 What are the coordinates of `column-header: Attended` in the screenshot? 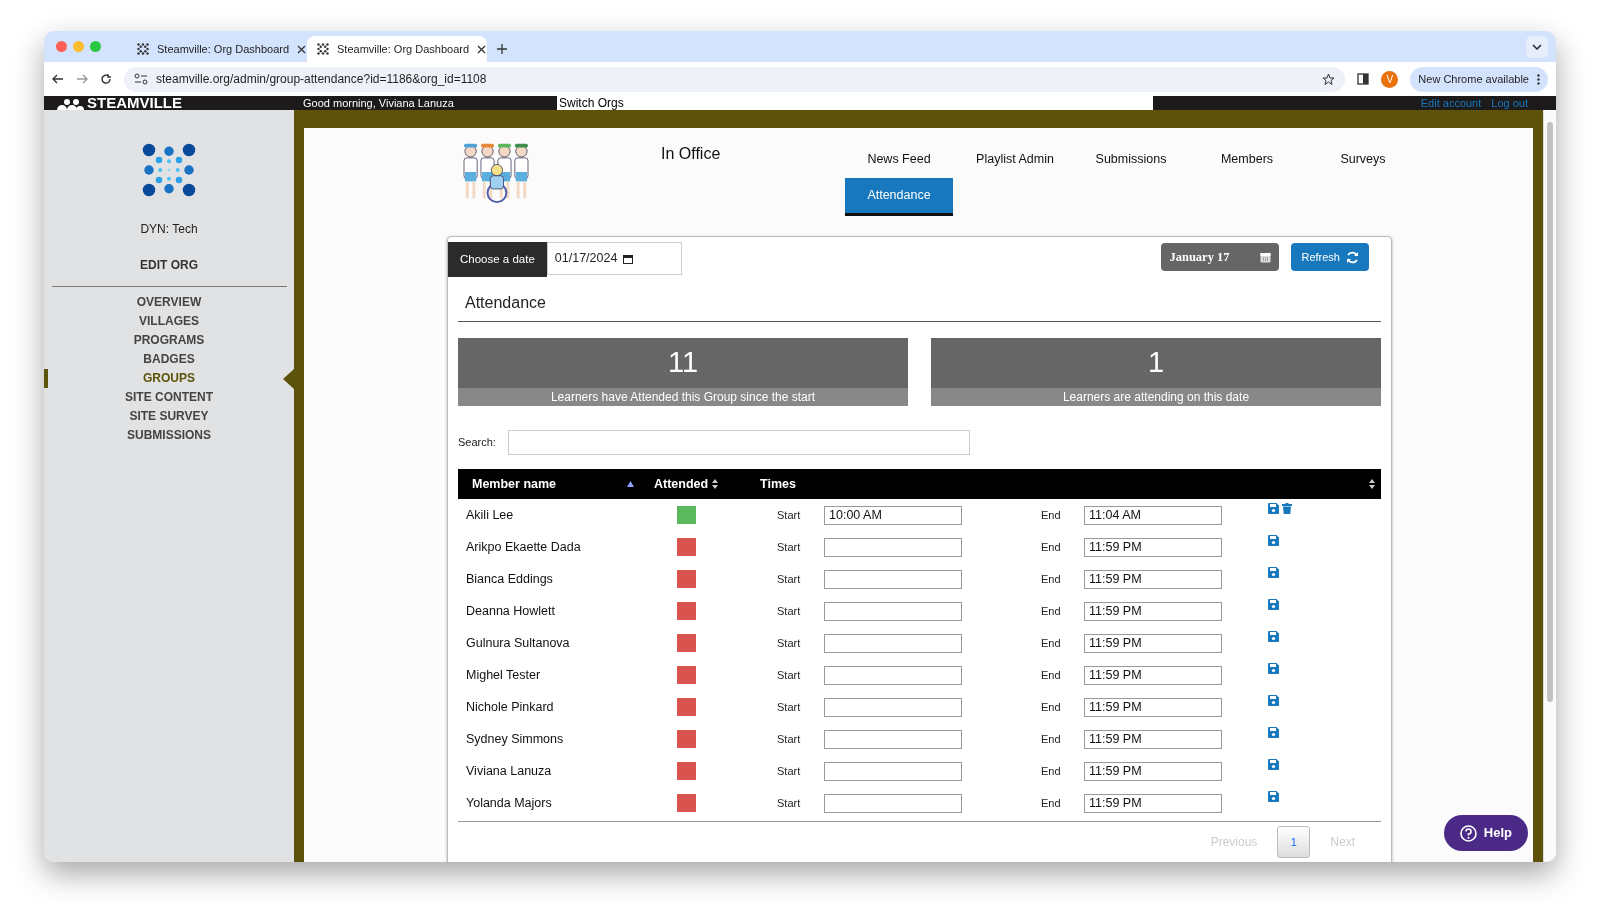 It's located at (681, 484).